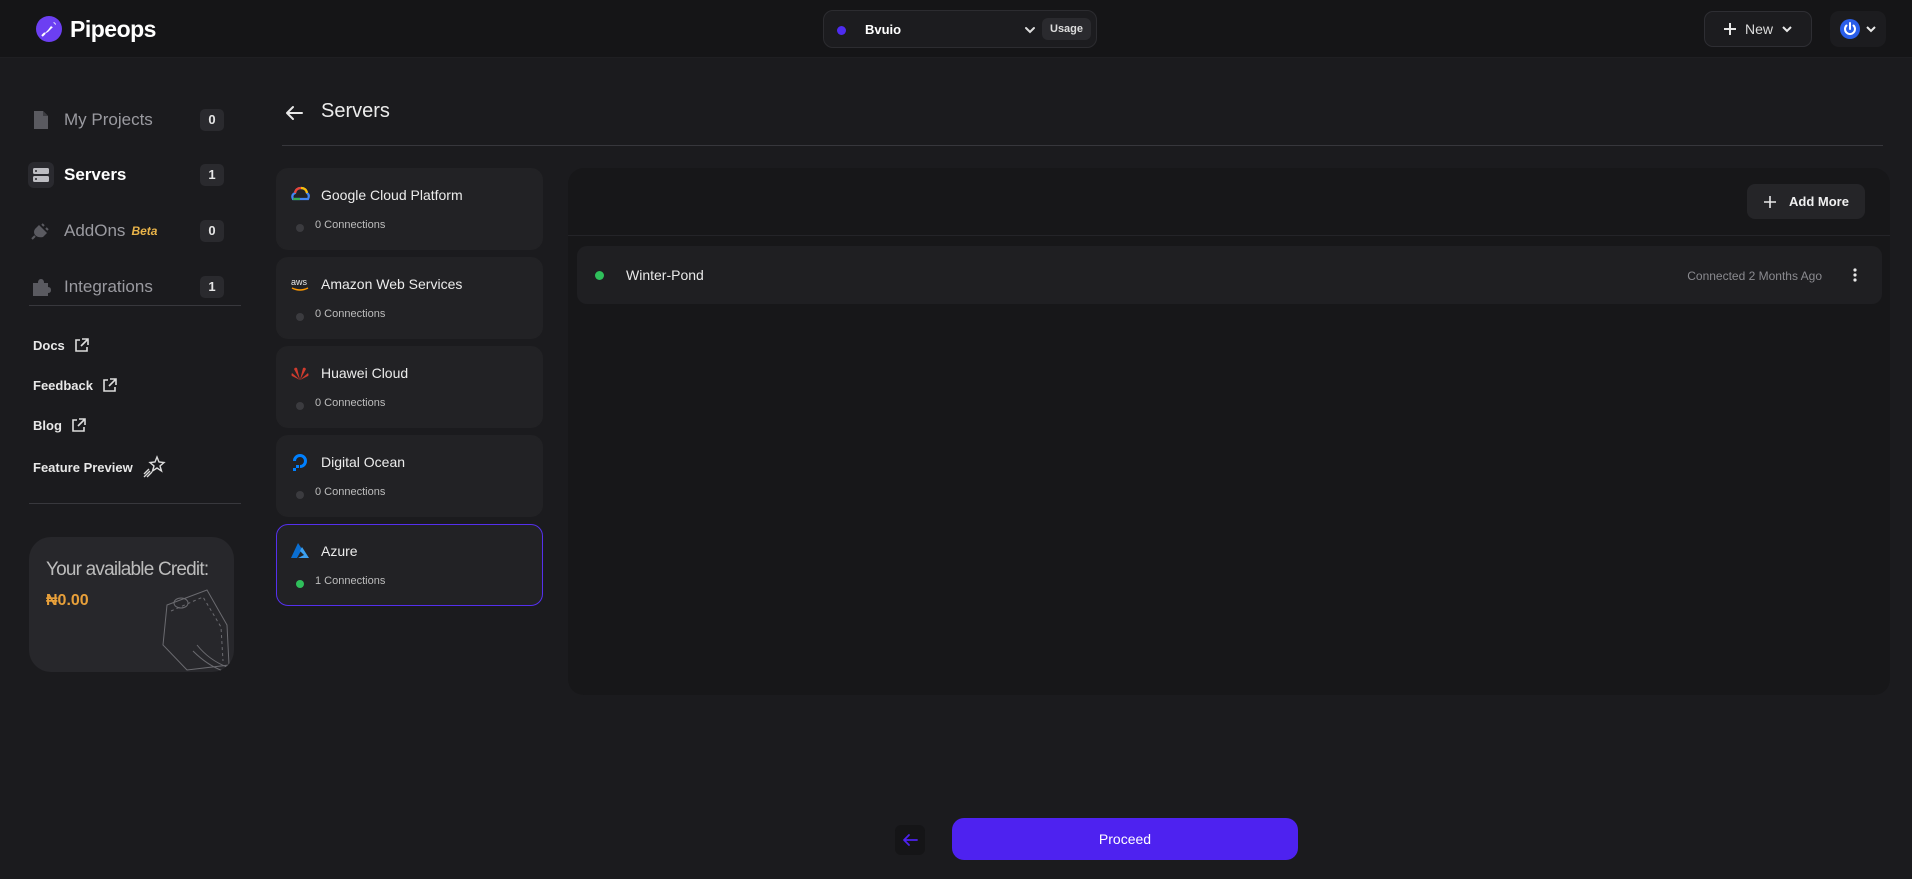 The width and height of the screenshot is (1912, 879). What do you see at coordinates (300, 550) in the screenshot?
I see `azure-icon` at bounding box center [300, 550].